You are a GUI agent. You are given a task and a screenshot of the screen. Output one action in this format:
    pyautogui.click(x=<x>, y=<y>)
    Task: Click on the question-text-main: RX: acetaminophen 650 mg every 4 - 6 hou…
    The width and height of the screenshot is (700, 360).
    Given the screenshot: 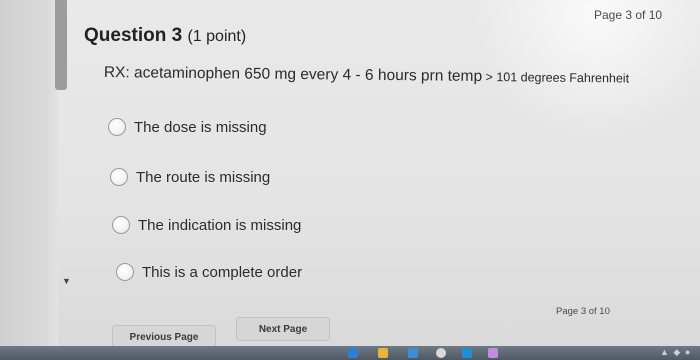 What is the action you would take?
    pyautogui.click(x=293, y=74)
    